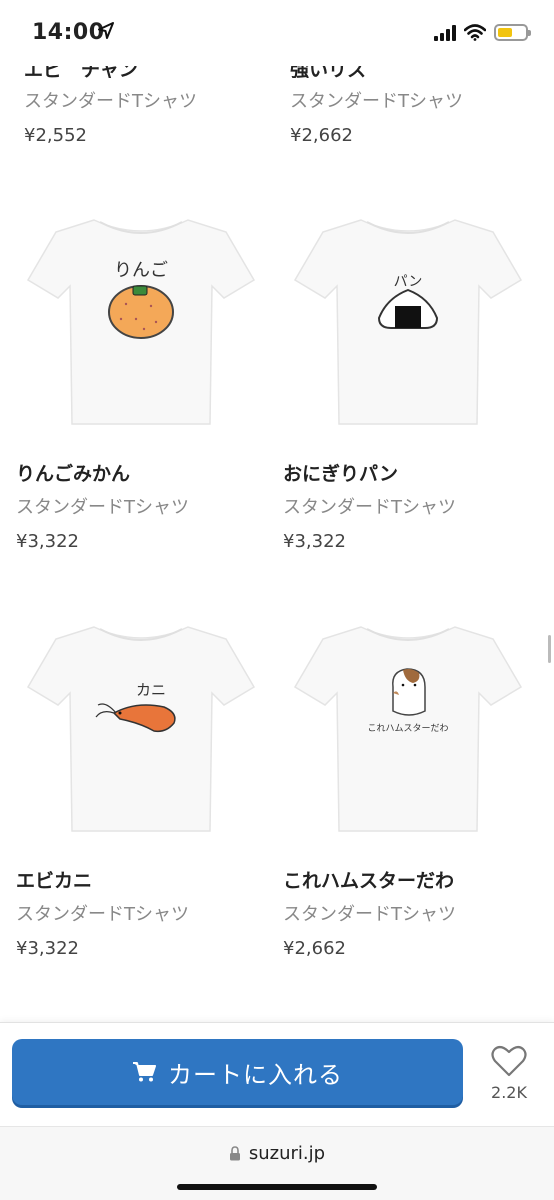  I want to click on product-title: エビカニ, so click(141, 881).